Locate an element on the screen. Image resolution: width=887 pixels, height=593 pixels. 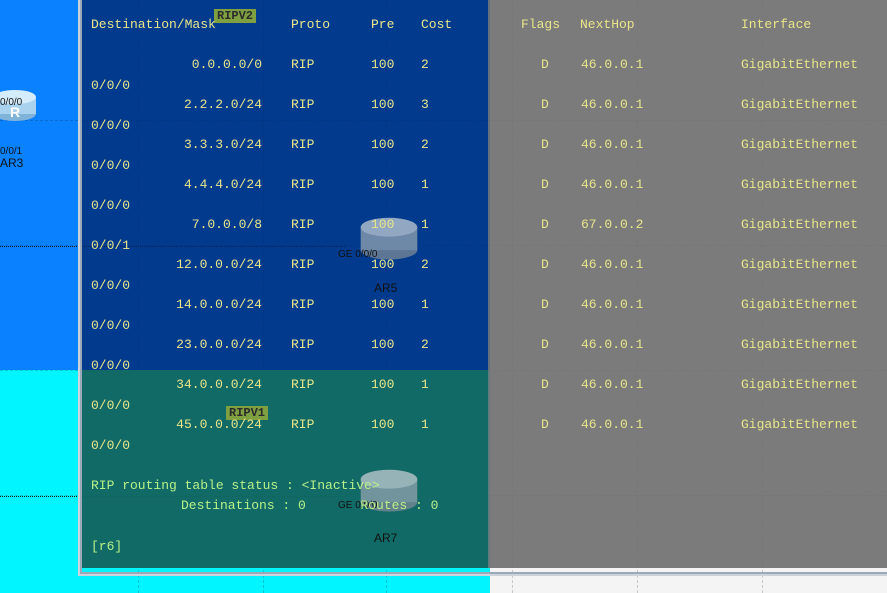
header-pre: Pre is located at coordinates (383, 24).